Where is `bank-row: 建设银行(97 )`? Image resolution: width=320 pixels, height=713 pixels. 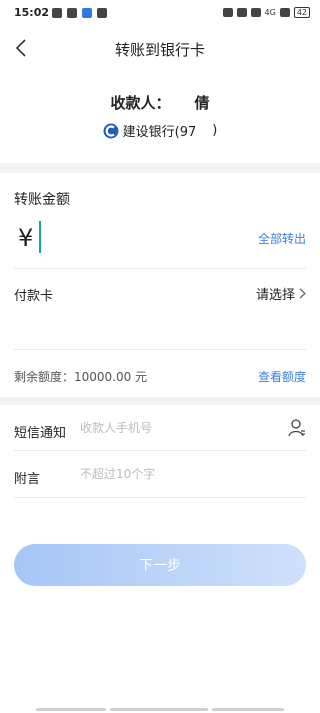
bank-row: 建设银行(97 ) is located at coordinates (160, 130).